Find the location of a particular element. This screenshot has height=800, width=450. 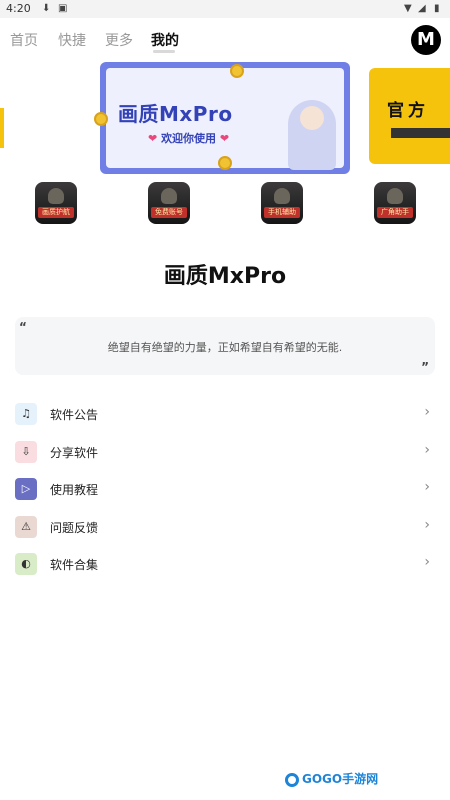

banner-main-slide: 画质MxPro ❤ 欢迎你使用 ❤ is located at coordinates (222, 118).